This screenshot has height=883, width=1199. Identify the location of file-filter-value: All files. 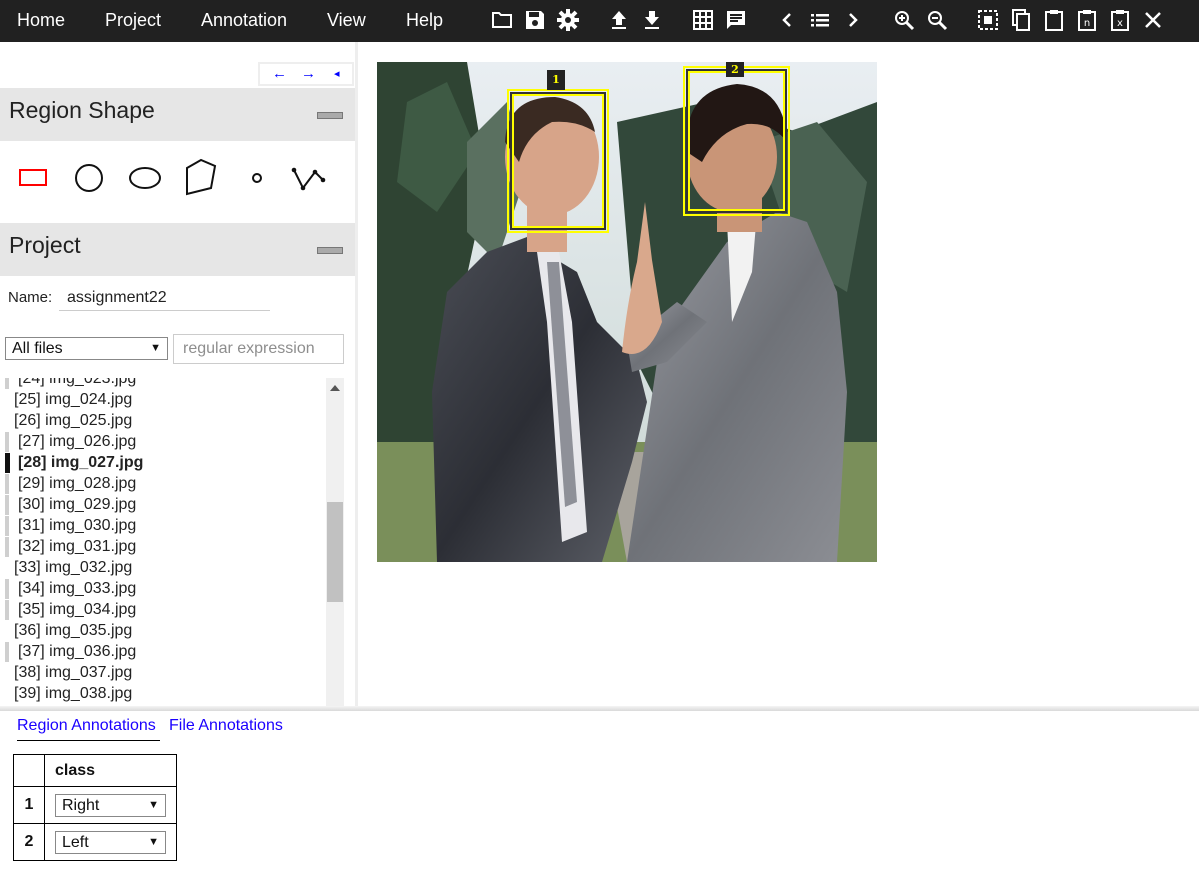
(37, 348).